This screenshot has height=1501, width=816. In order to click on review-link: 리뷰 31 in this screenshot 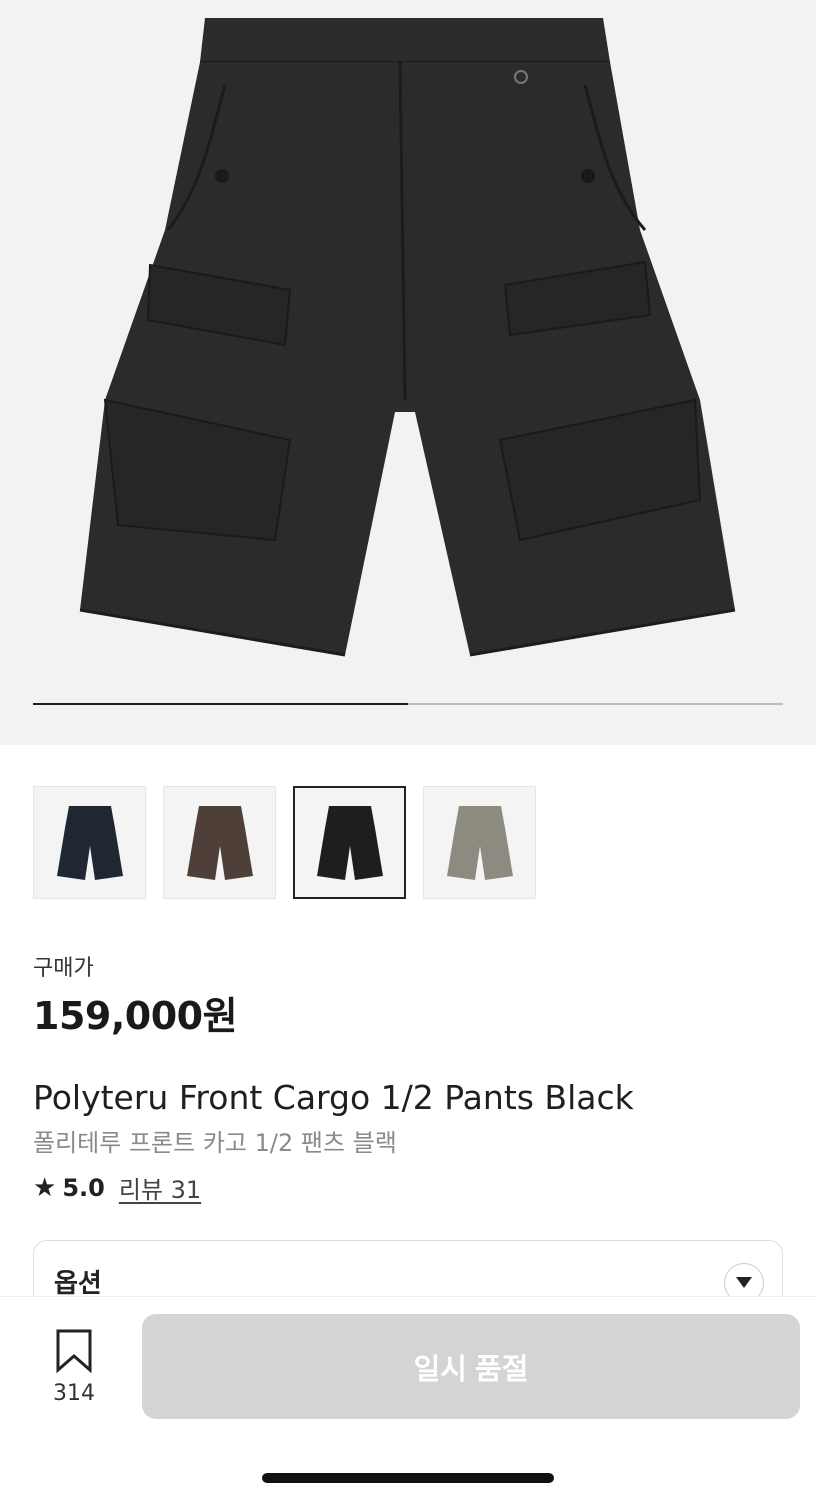, I will do `click(160, 1187)`.